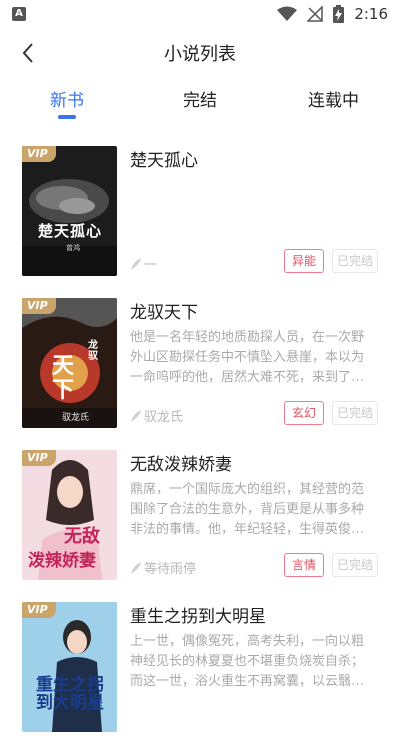 The height and width of the screenshot is (736, 400). What do you see at coordinates (304, 413) in the screenshot?
I see `genre-tag: 玄幻` at bounding box center [304, 413].